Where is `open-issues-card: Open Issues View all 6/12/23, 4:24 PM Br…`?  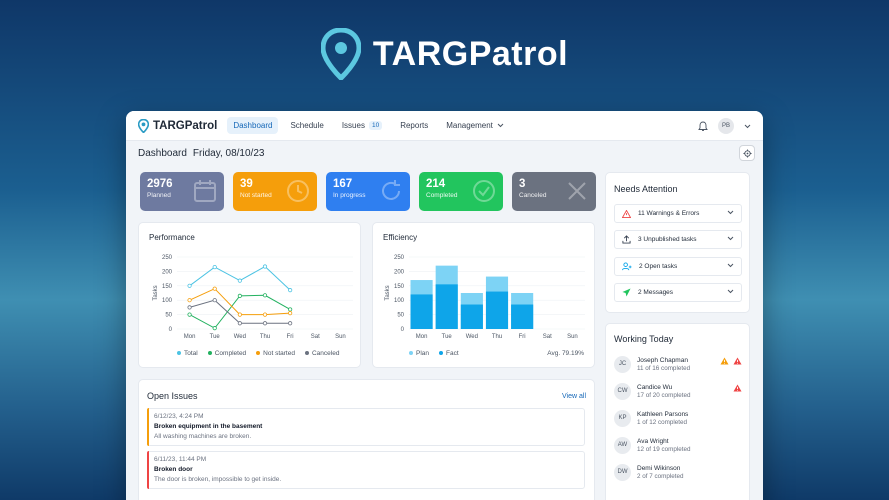 open-issues-card: Open Issues View all 6/12/23, 4:24 PM Br… is located at coordinates (366, 439).